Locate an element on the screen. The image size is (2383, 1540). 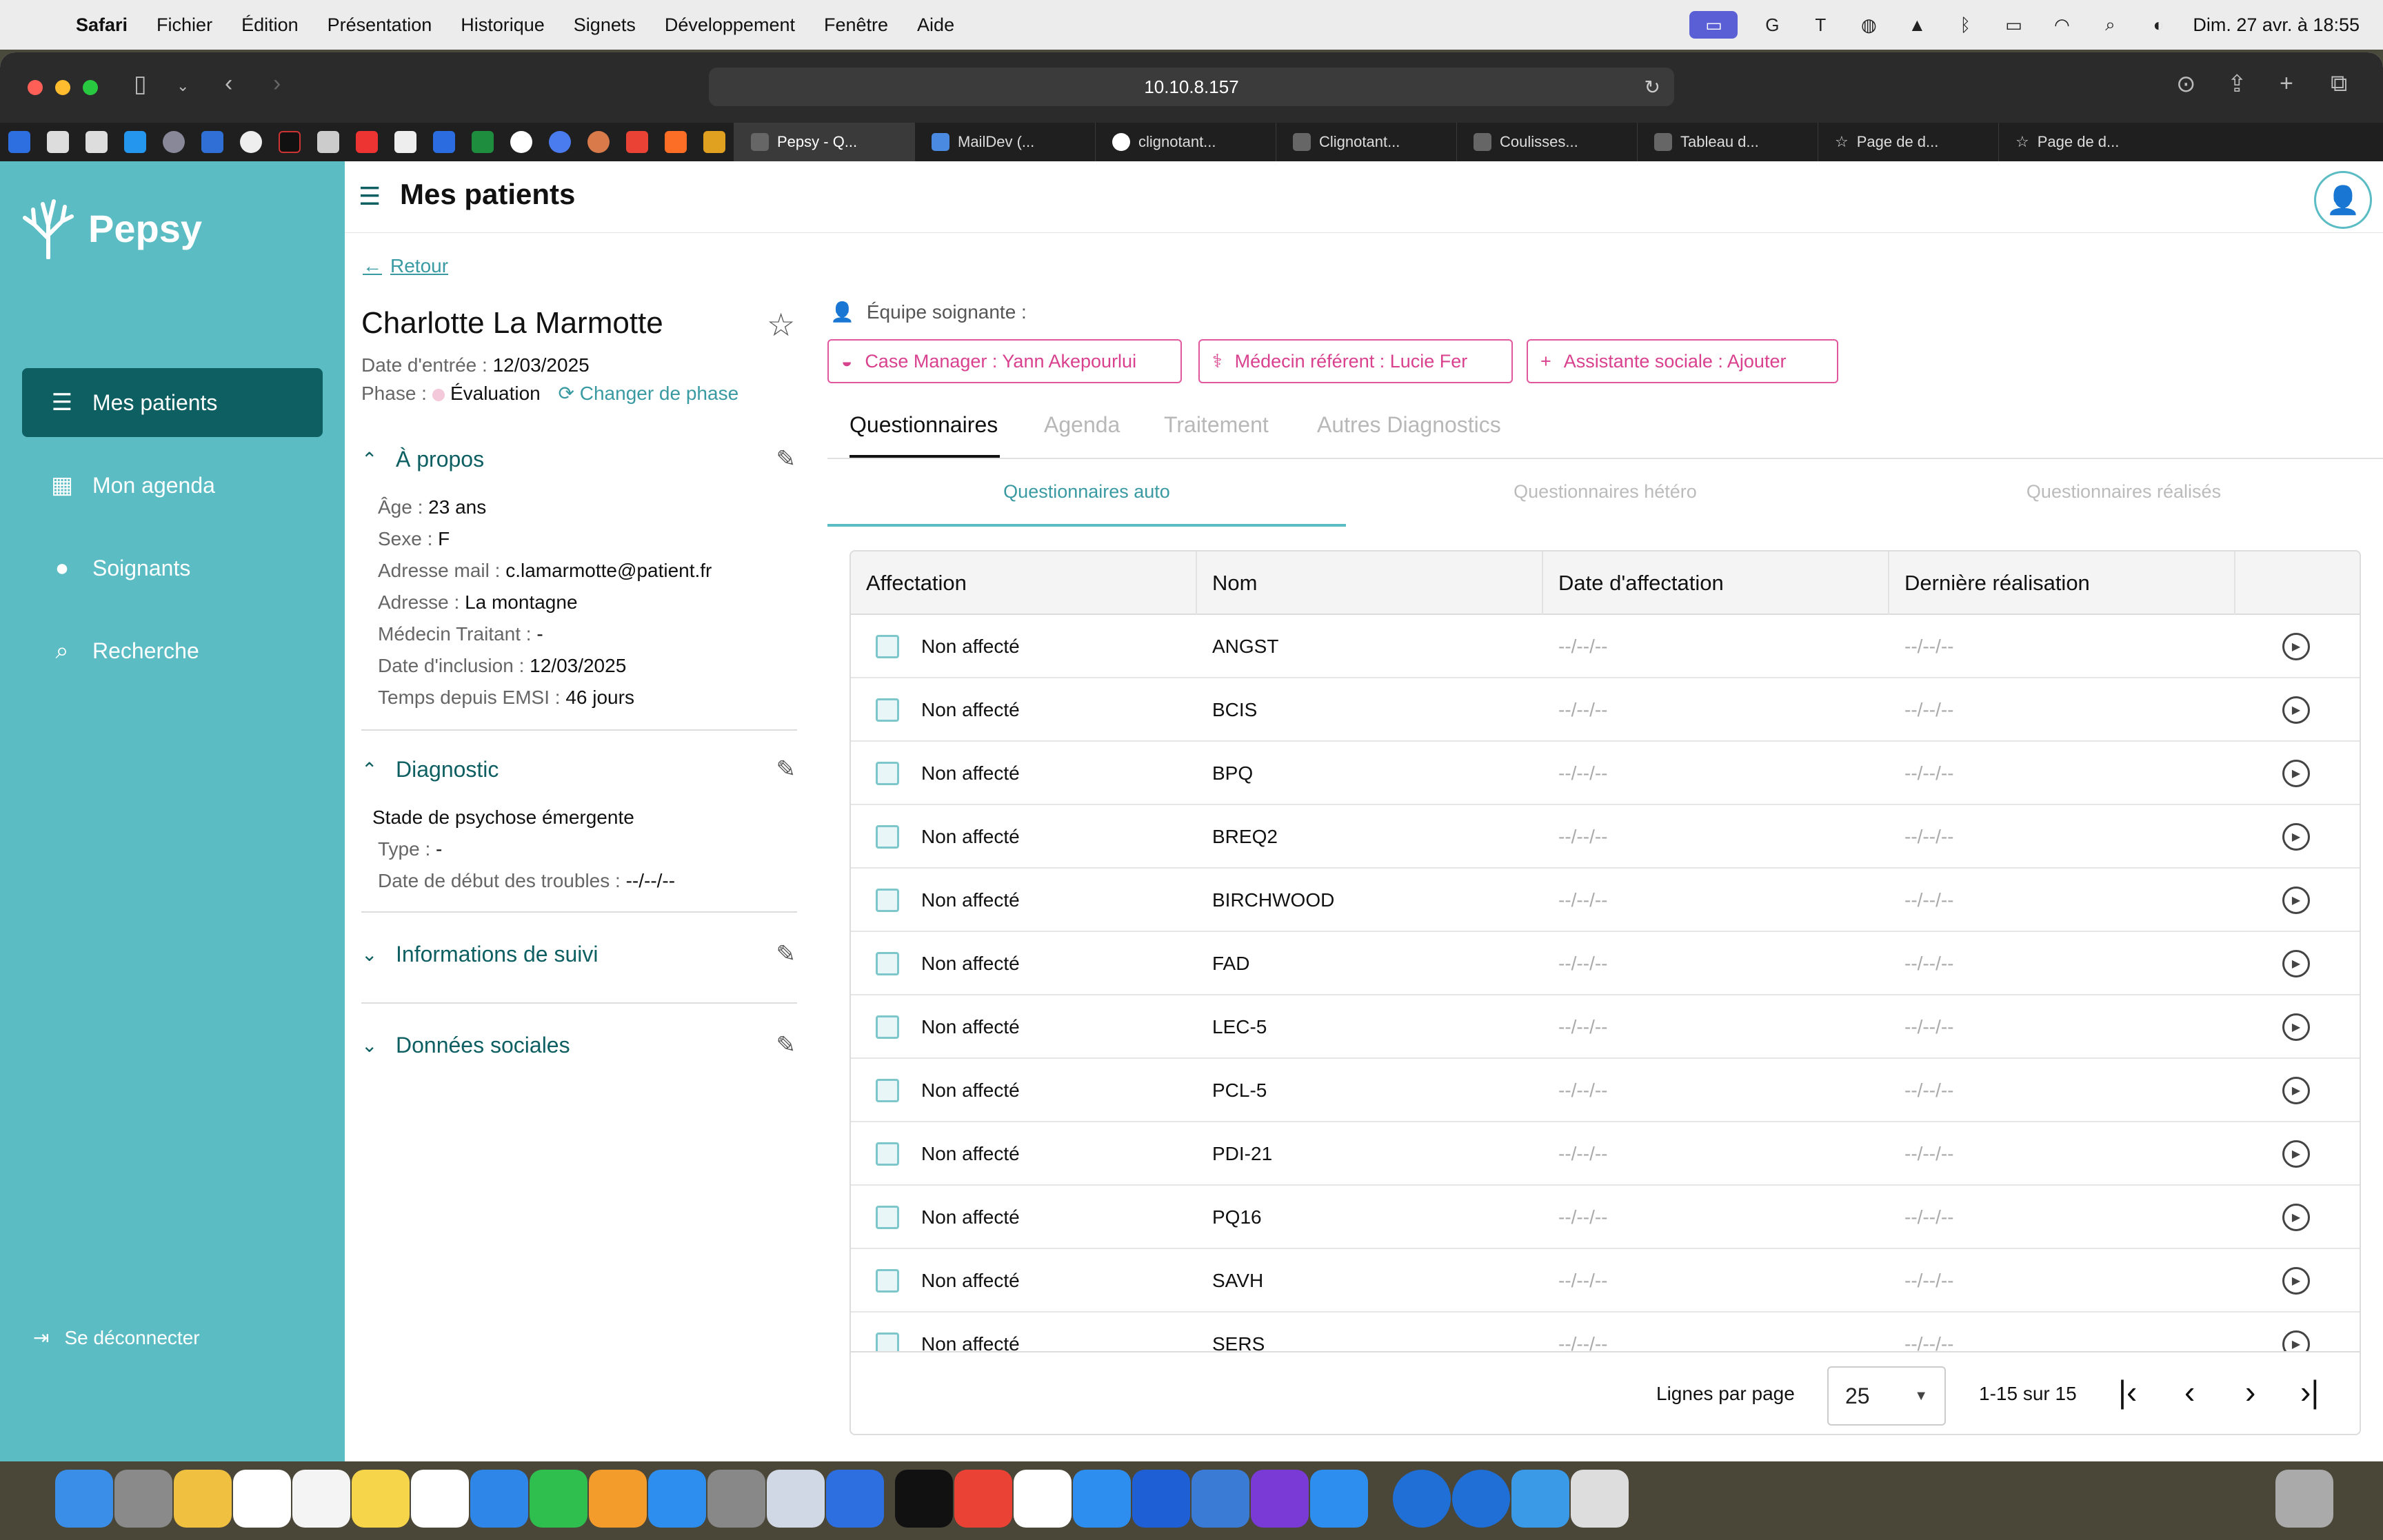
next-page-icon: › is located at coordinates (2250, 1392).